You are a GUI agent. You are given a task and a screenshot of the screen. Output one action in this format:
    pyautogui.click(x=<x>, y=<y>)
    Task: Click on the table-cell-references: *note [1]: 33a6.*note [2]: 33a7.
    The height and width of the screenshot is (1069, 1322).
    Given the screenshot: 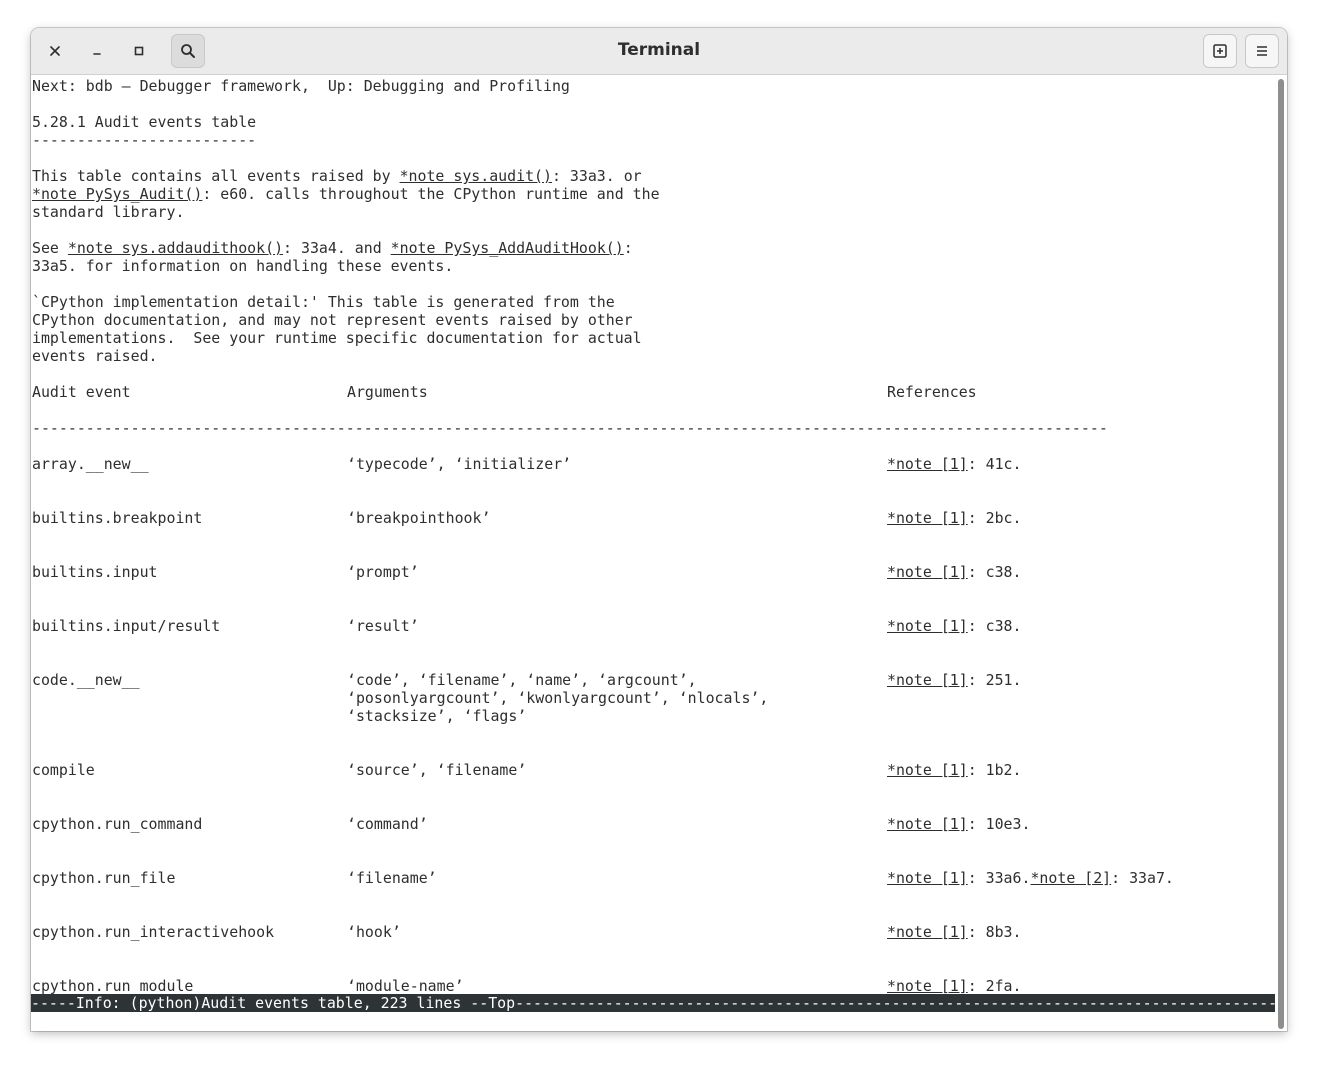 What is the action you would take?
    pyautogui.click(x=1030, y=878)
    